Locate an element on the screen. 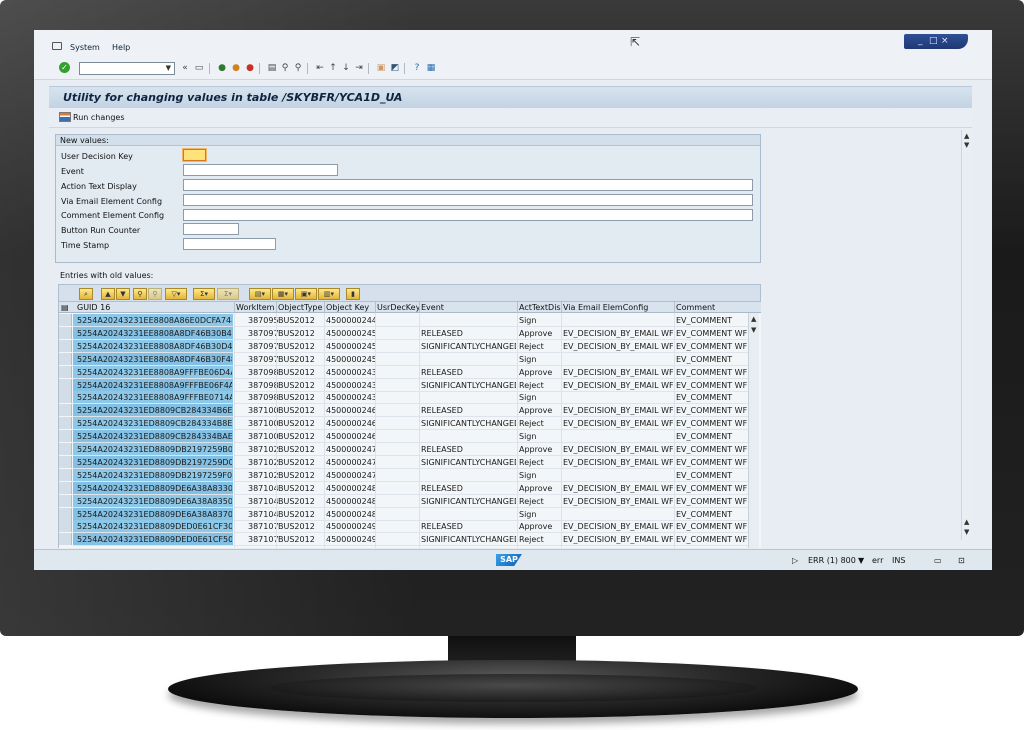 The image size is (1024, 730). menu-help: Help is located at coordinates (121, 47).